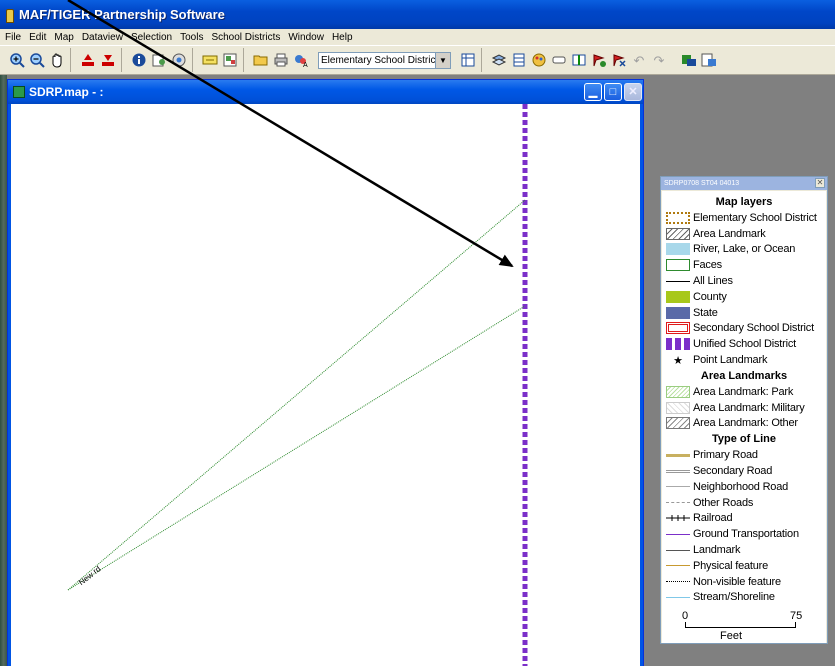  What do you see at coordinates (678, 233) in the screenshot?
I see `area-landmark-swatch-icon` at bounding box center [678, 233].